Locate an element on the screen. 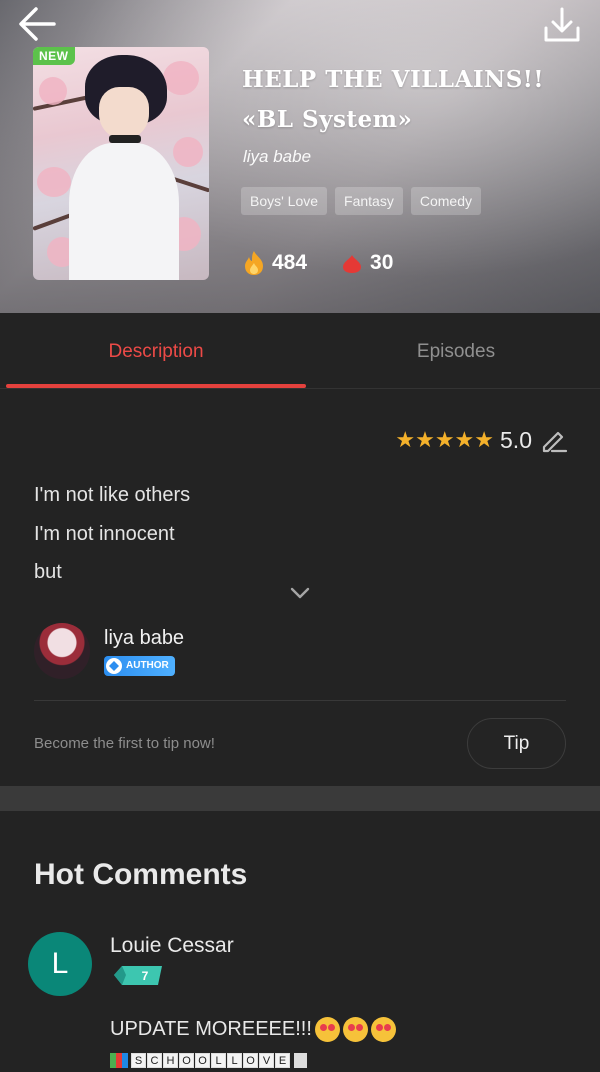 The width and height of the screenshot is (600, 1072). diamond-icon is located at coordinates (114, 665).